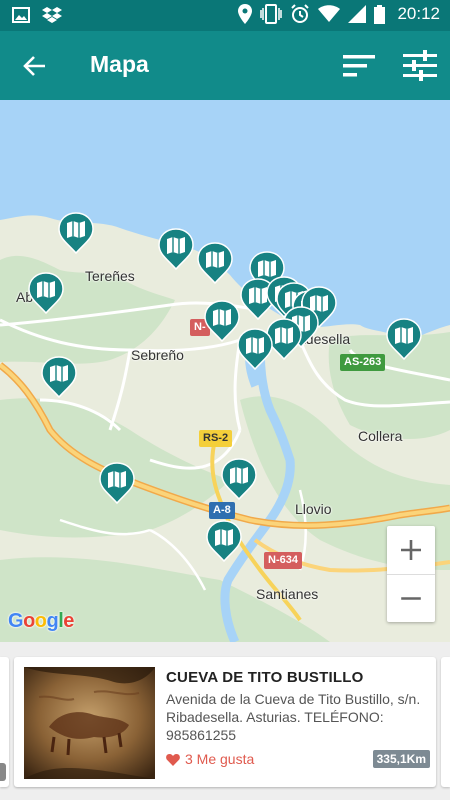 Image resolution: width=450 pixels, height=800 pixels. I want to click on page-title: Mapa, so click(119, 64).